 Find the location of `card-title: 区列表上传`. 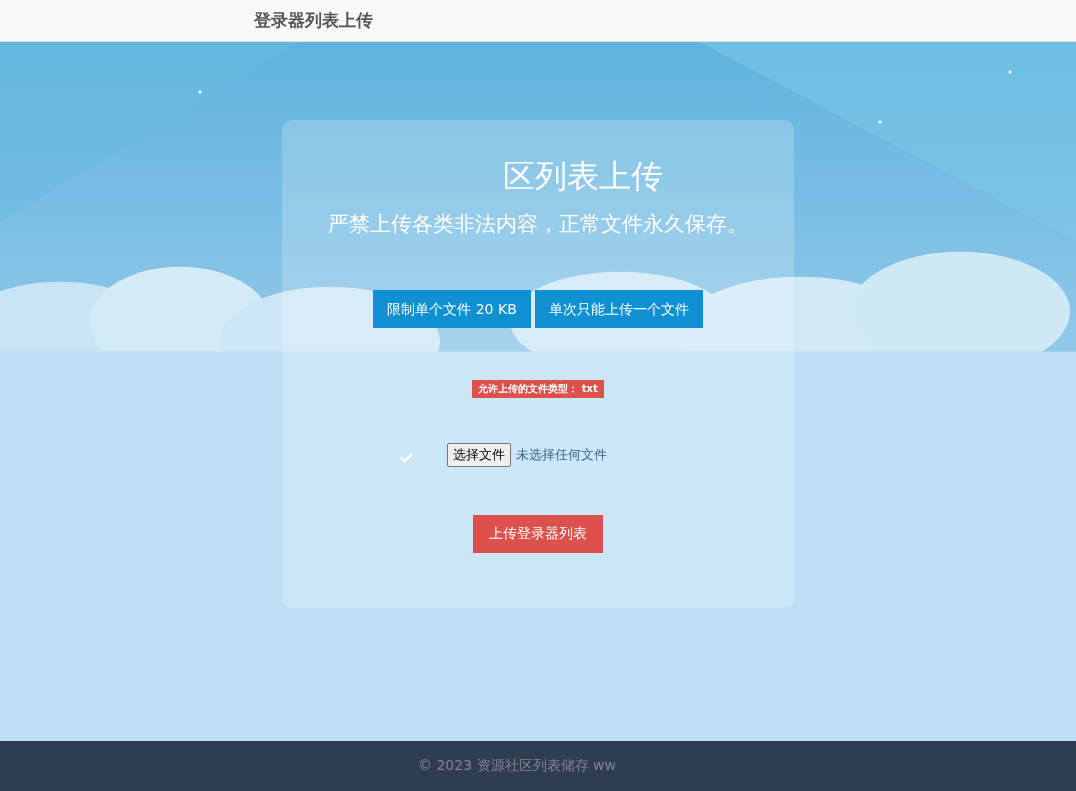

card-title: 区列表上传 is located at coordinates (583, 176).